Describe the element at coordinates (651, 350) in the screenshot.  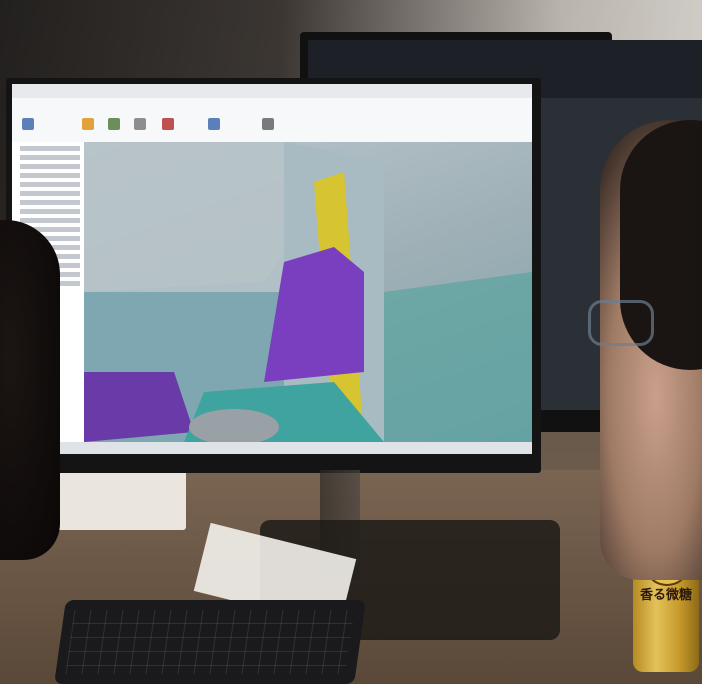
I see `person-right` at that location.